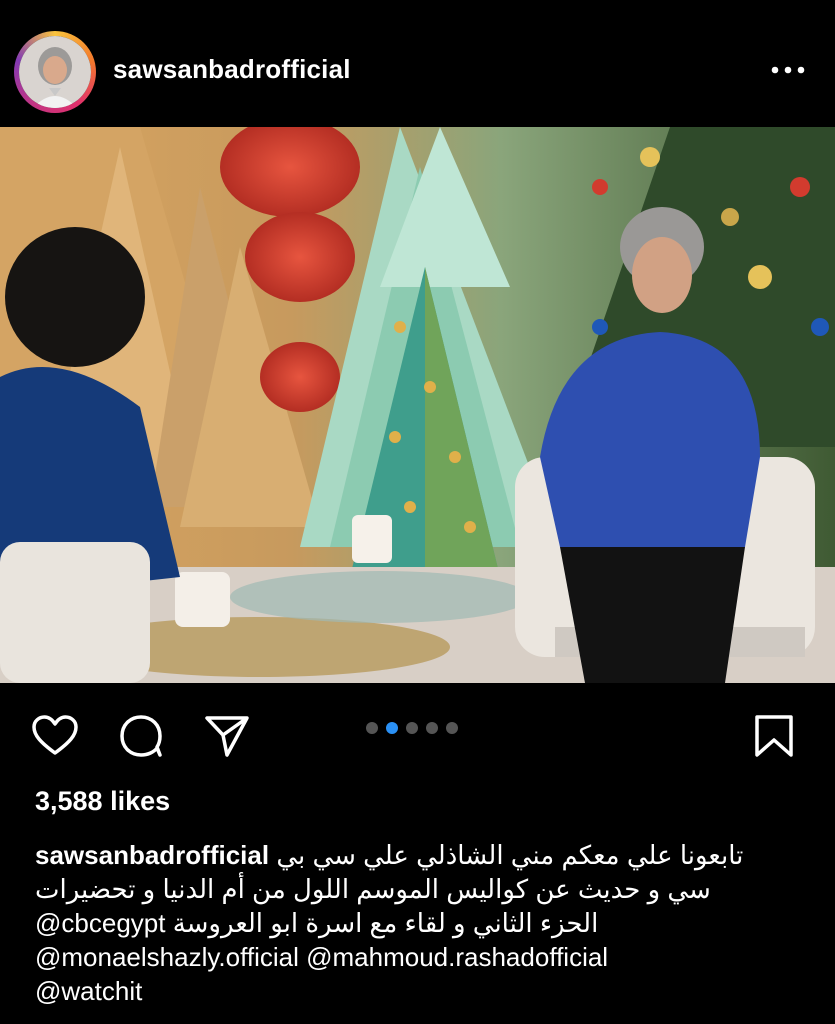 The image size is (835, 1024). Describe the element at coordinates (232, 69) in the screenshot. I see `post-username: sawsanbadrofficial` at that location.